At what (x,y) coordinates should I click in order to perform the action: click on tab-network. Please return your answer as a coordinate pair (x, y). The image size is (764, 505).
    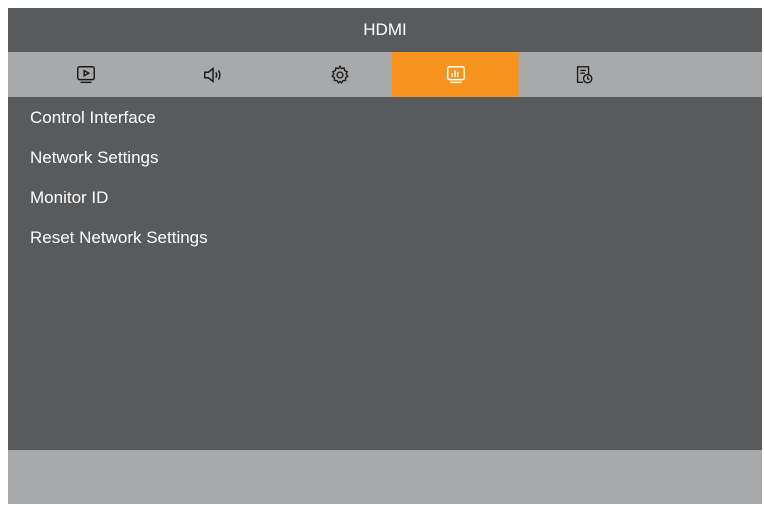
    Looking at the image, I should click on (455, 74).